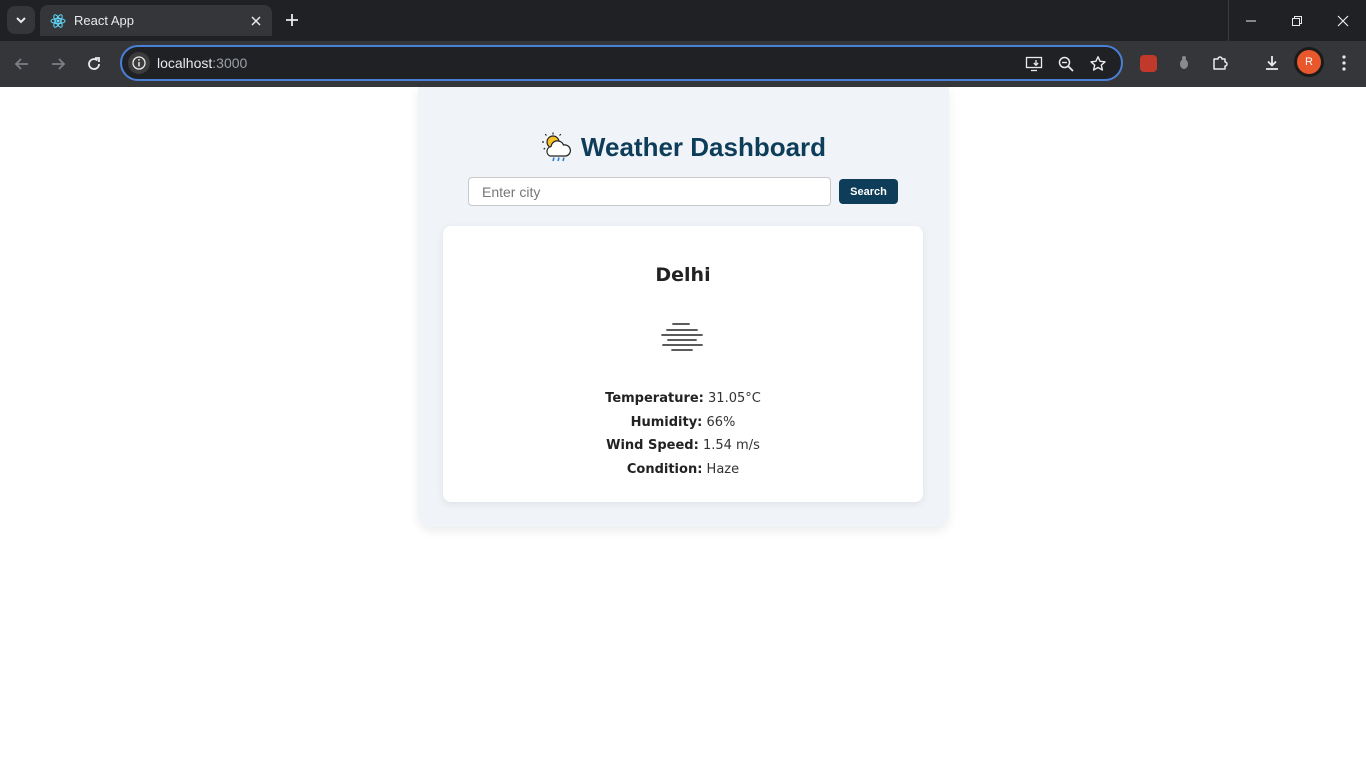 This screenshot has width=1366, height=767. I want to click on chevron-down-icon, so click(21, 20).